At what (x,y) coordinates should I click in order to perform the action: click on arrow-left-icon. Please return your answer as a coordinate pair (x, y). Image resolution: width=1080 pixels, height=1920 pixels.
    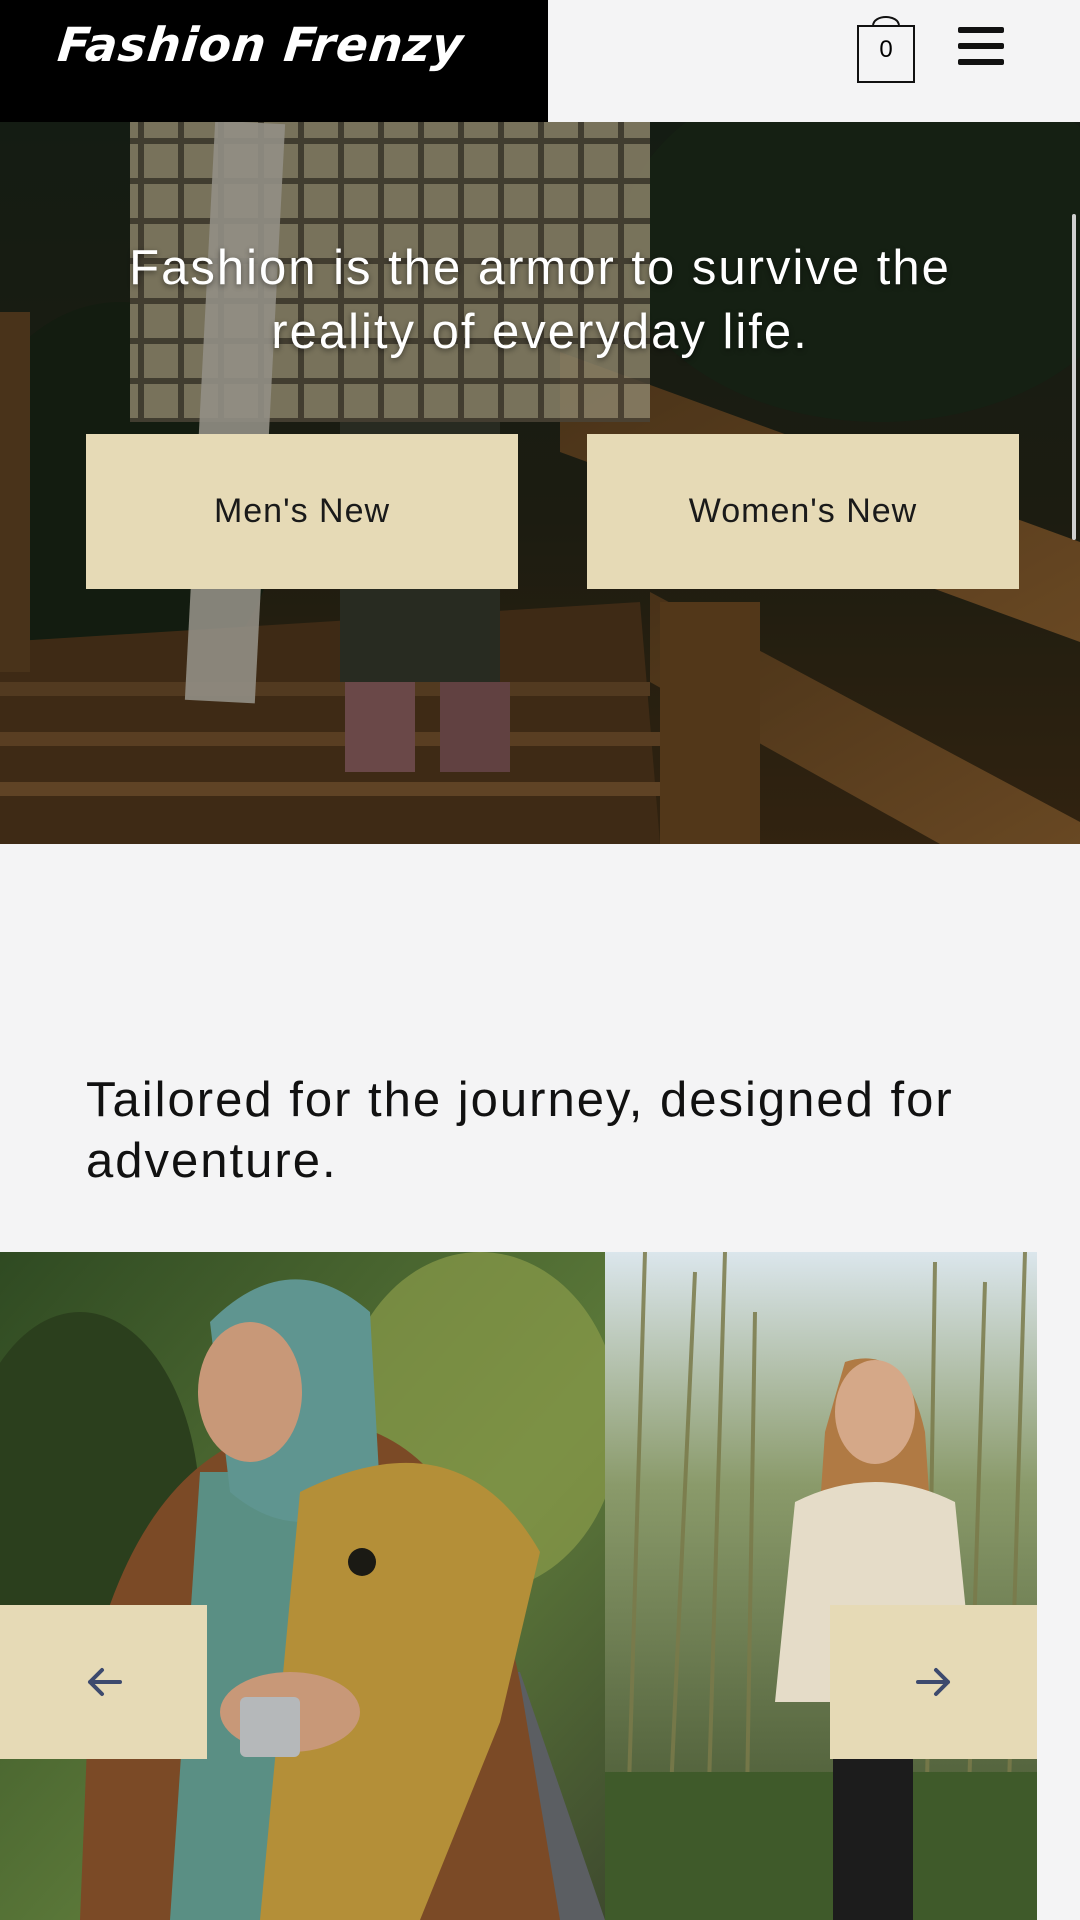
    Looking at the image, I should click on (104, 1682).